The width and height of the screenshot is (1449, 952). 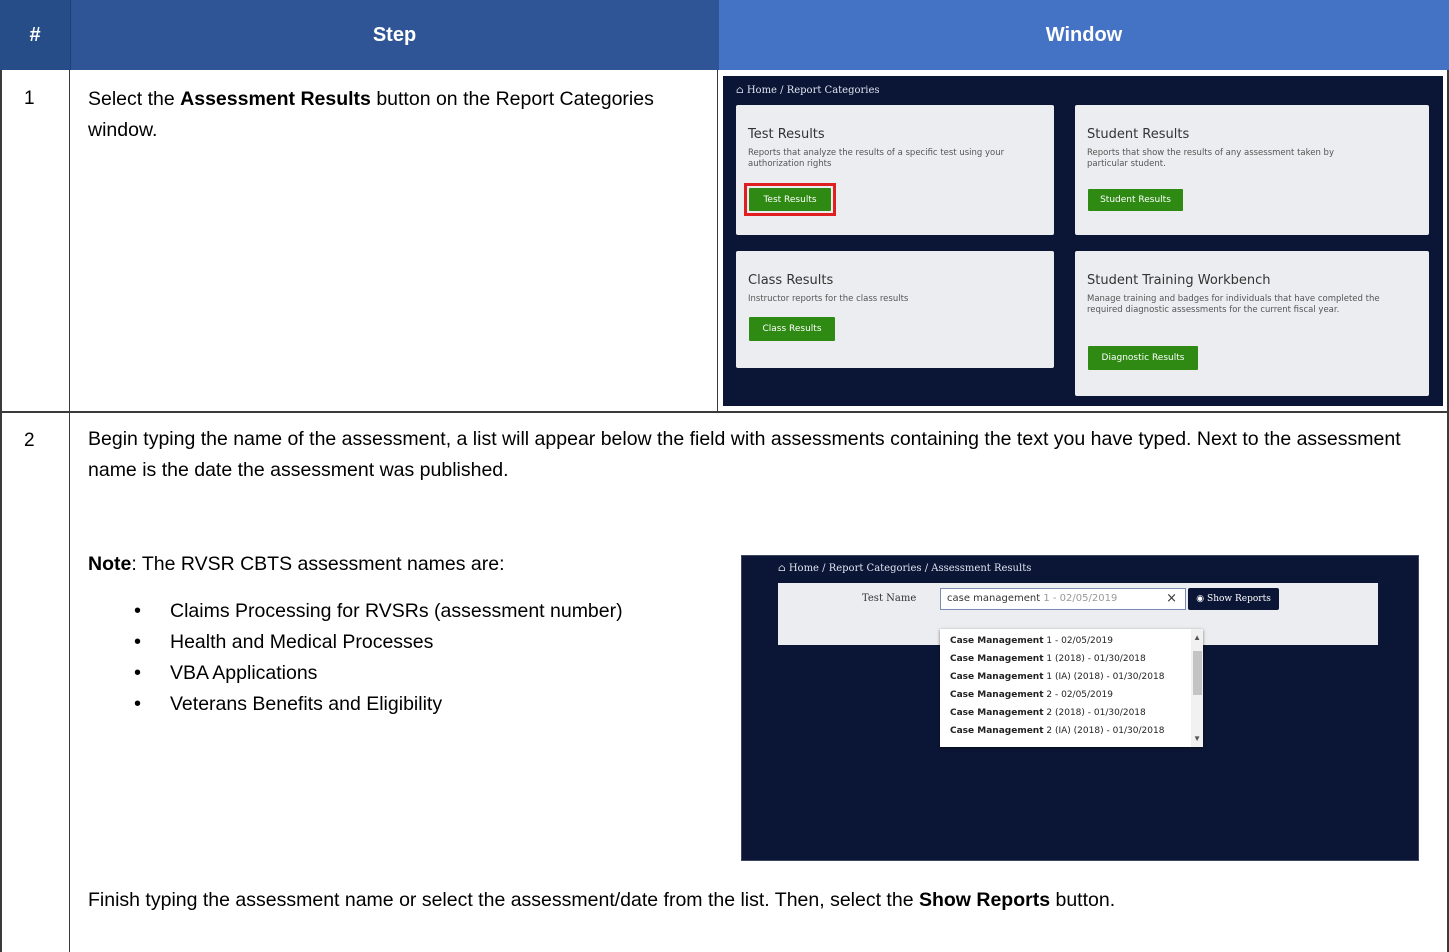 I want to click on header-window: Window, so click(x=1083, y=35).